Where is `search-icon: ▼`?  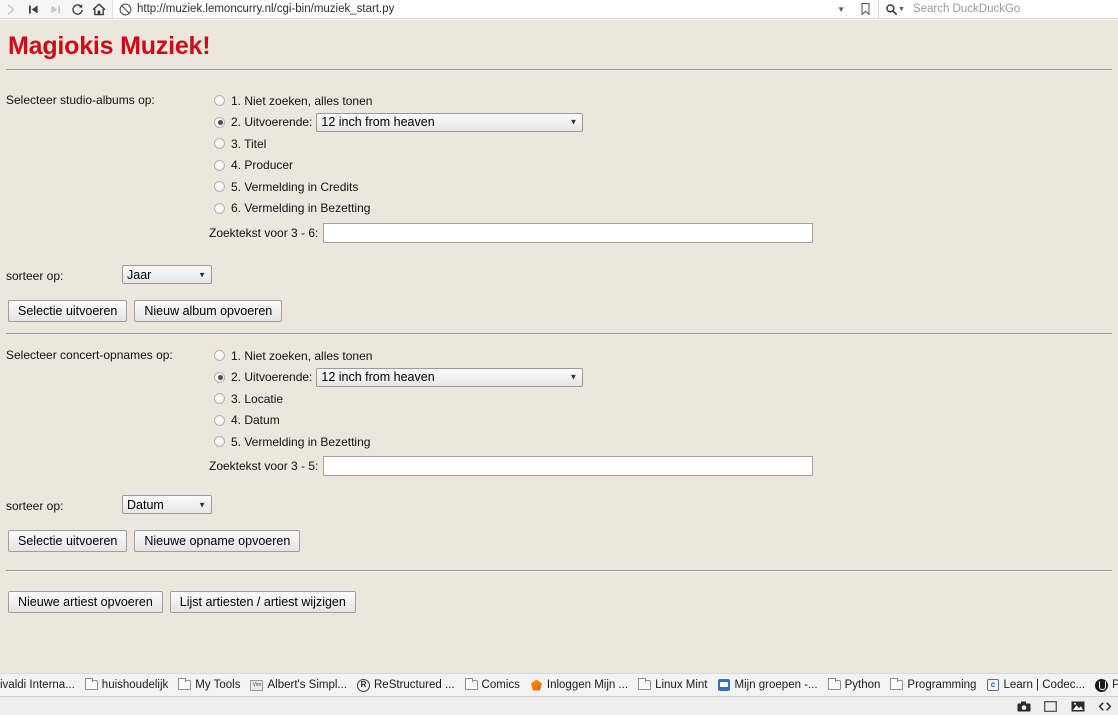 search-icon: ▼ is located at coordinates (893, 9).